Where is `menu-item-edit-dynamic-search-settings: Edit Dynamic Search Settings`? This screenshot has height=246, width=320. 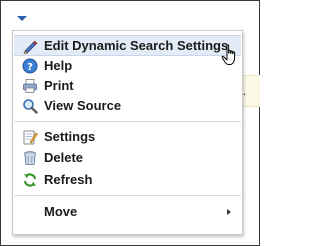
menu-item-edit-dynamic-search-settings: Edit Dynamic Search Settings is located at coordinates (127, 45).